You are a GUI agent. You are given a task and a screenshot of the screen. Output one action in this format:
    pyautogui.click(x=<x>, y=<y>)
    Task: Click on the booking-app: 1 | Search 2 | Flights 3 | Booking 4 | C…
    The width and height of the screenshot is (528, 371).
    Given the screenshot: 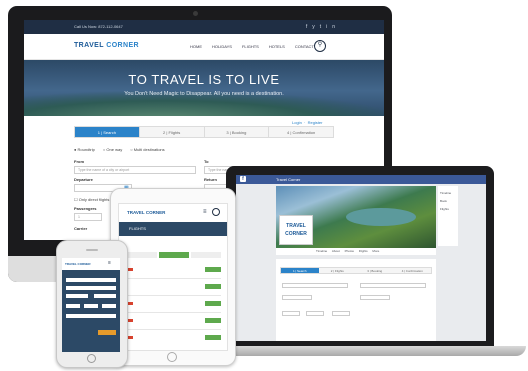 What is the action you would take?
    pyautogui.click(x=356, y=300)
    